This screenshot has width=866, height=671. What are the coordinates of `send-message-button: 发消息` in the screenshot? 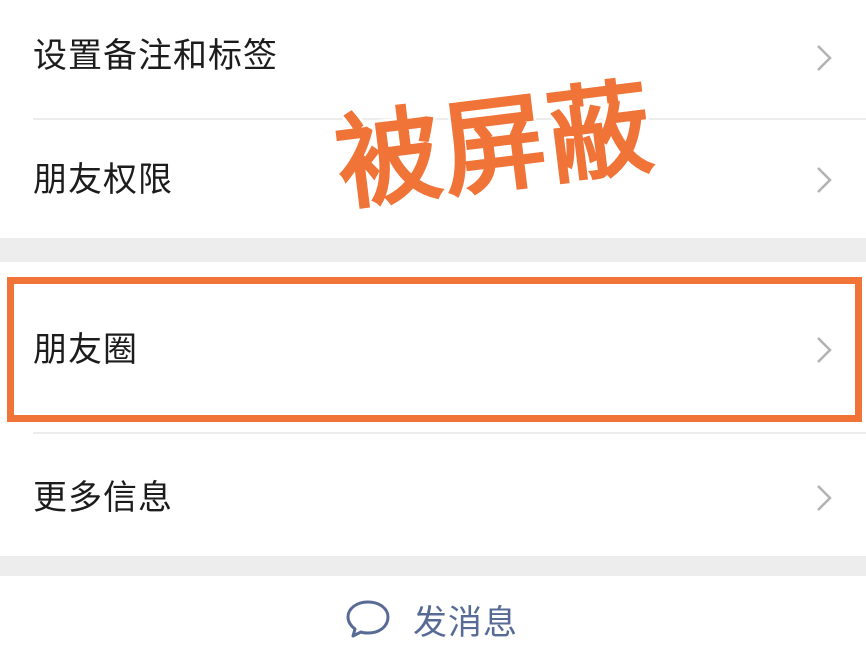 It's located at (431, 619).